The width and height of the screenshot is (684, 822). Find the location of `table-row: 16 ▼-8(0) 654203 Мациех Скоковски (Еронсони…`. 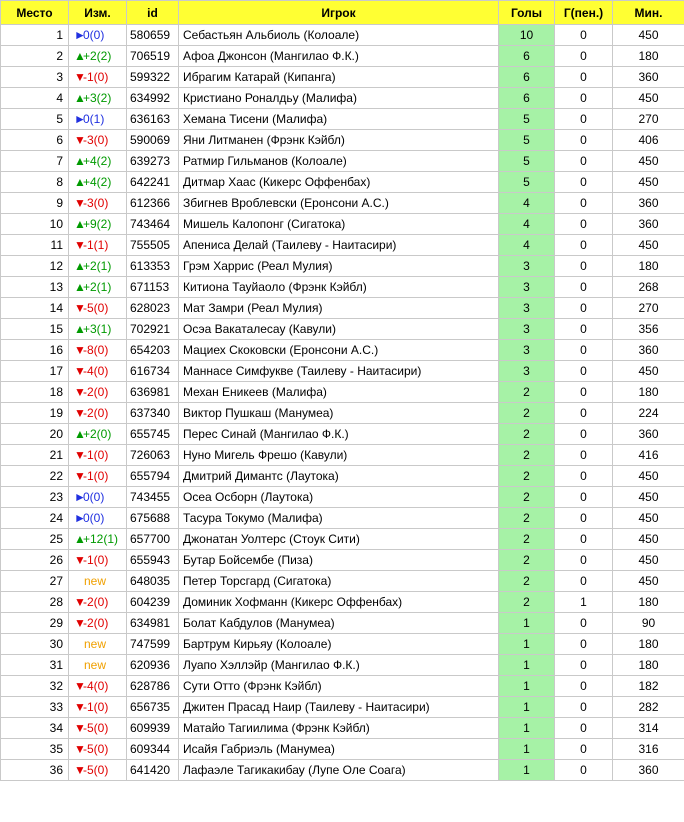

table-row: 16 ▼-8(0) 654203 Мациех Скоковски (Еронсони… is located at coordinates (342, 350).